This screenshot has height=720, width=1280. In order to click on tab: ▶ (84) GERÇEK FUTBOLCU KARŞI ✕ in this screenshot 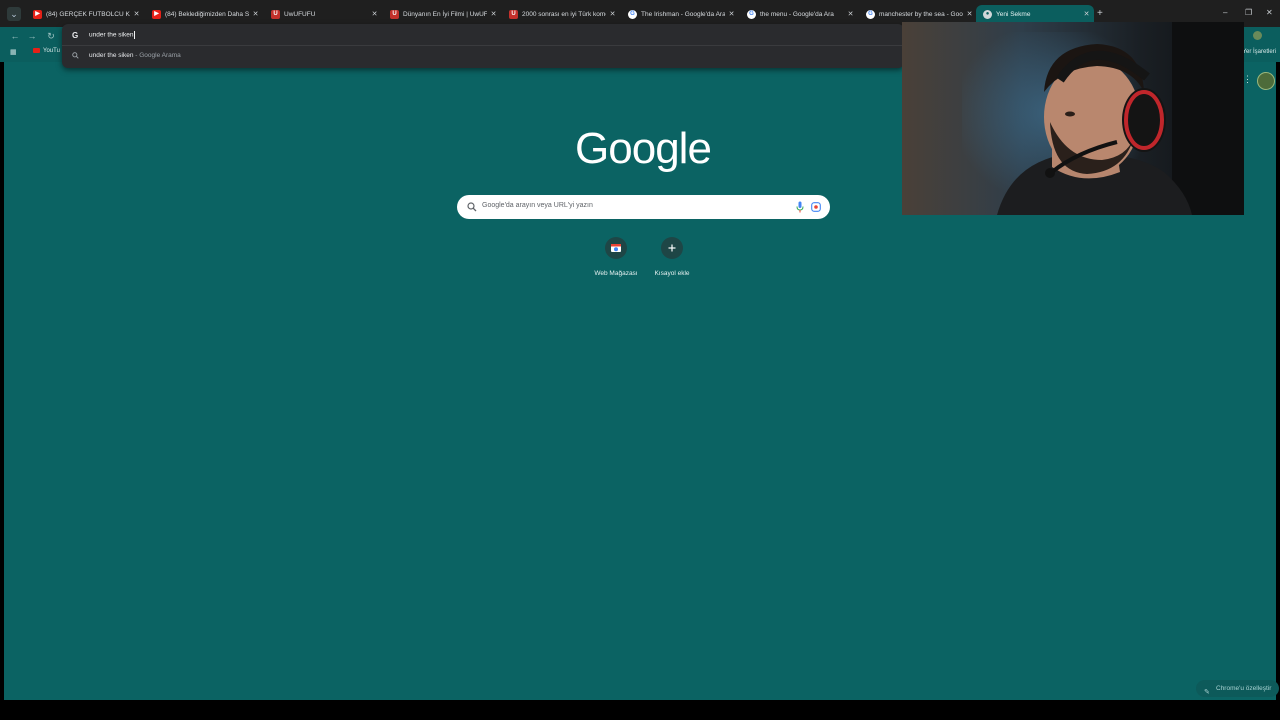, I will do `click(85, 14)`.